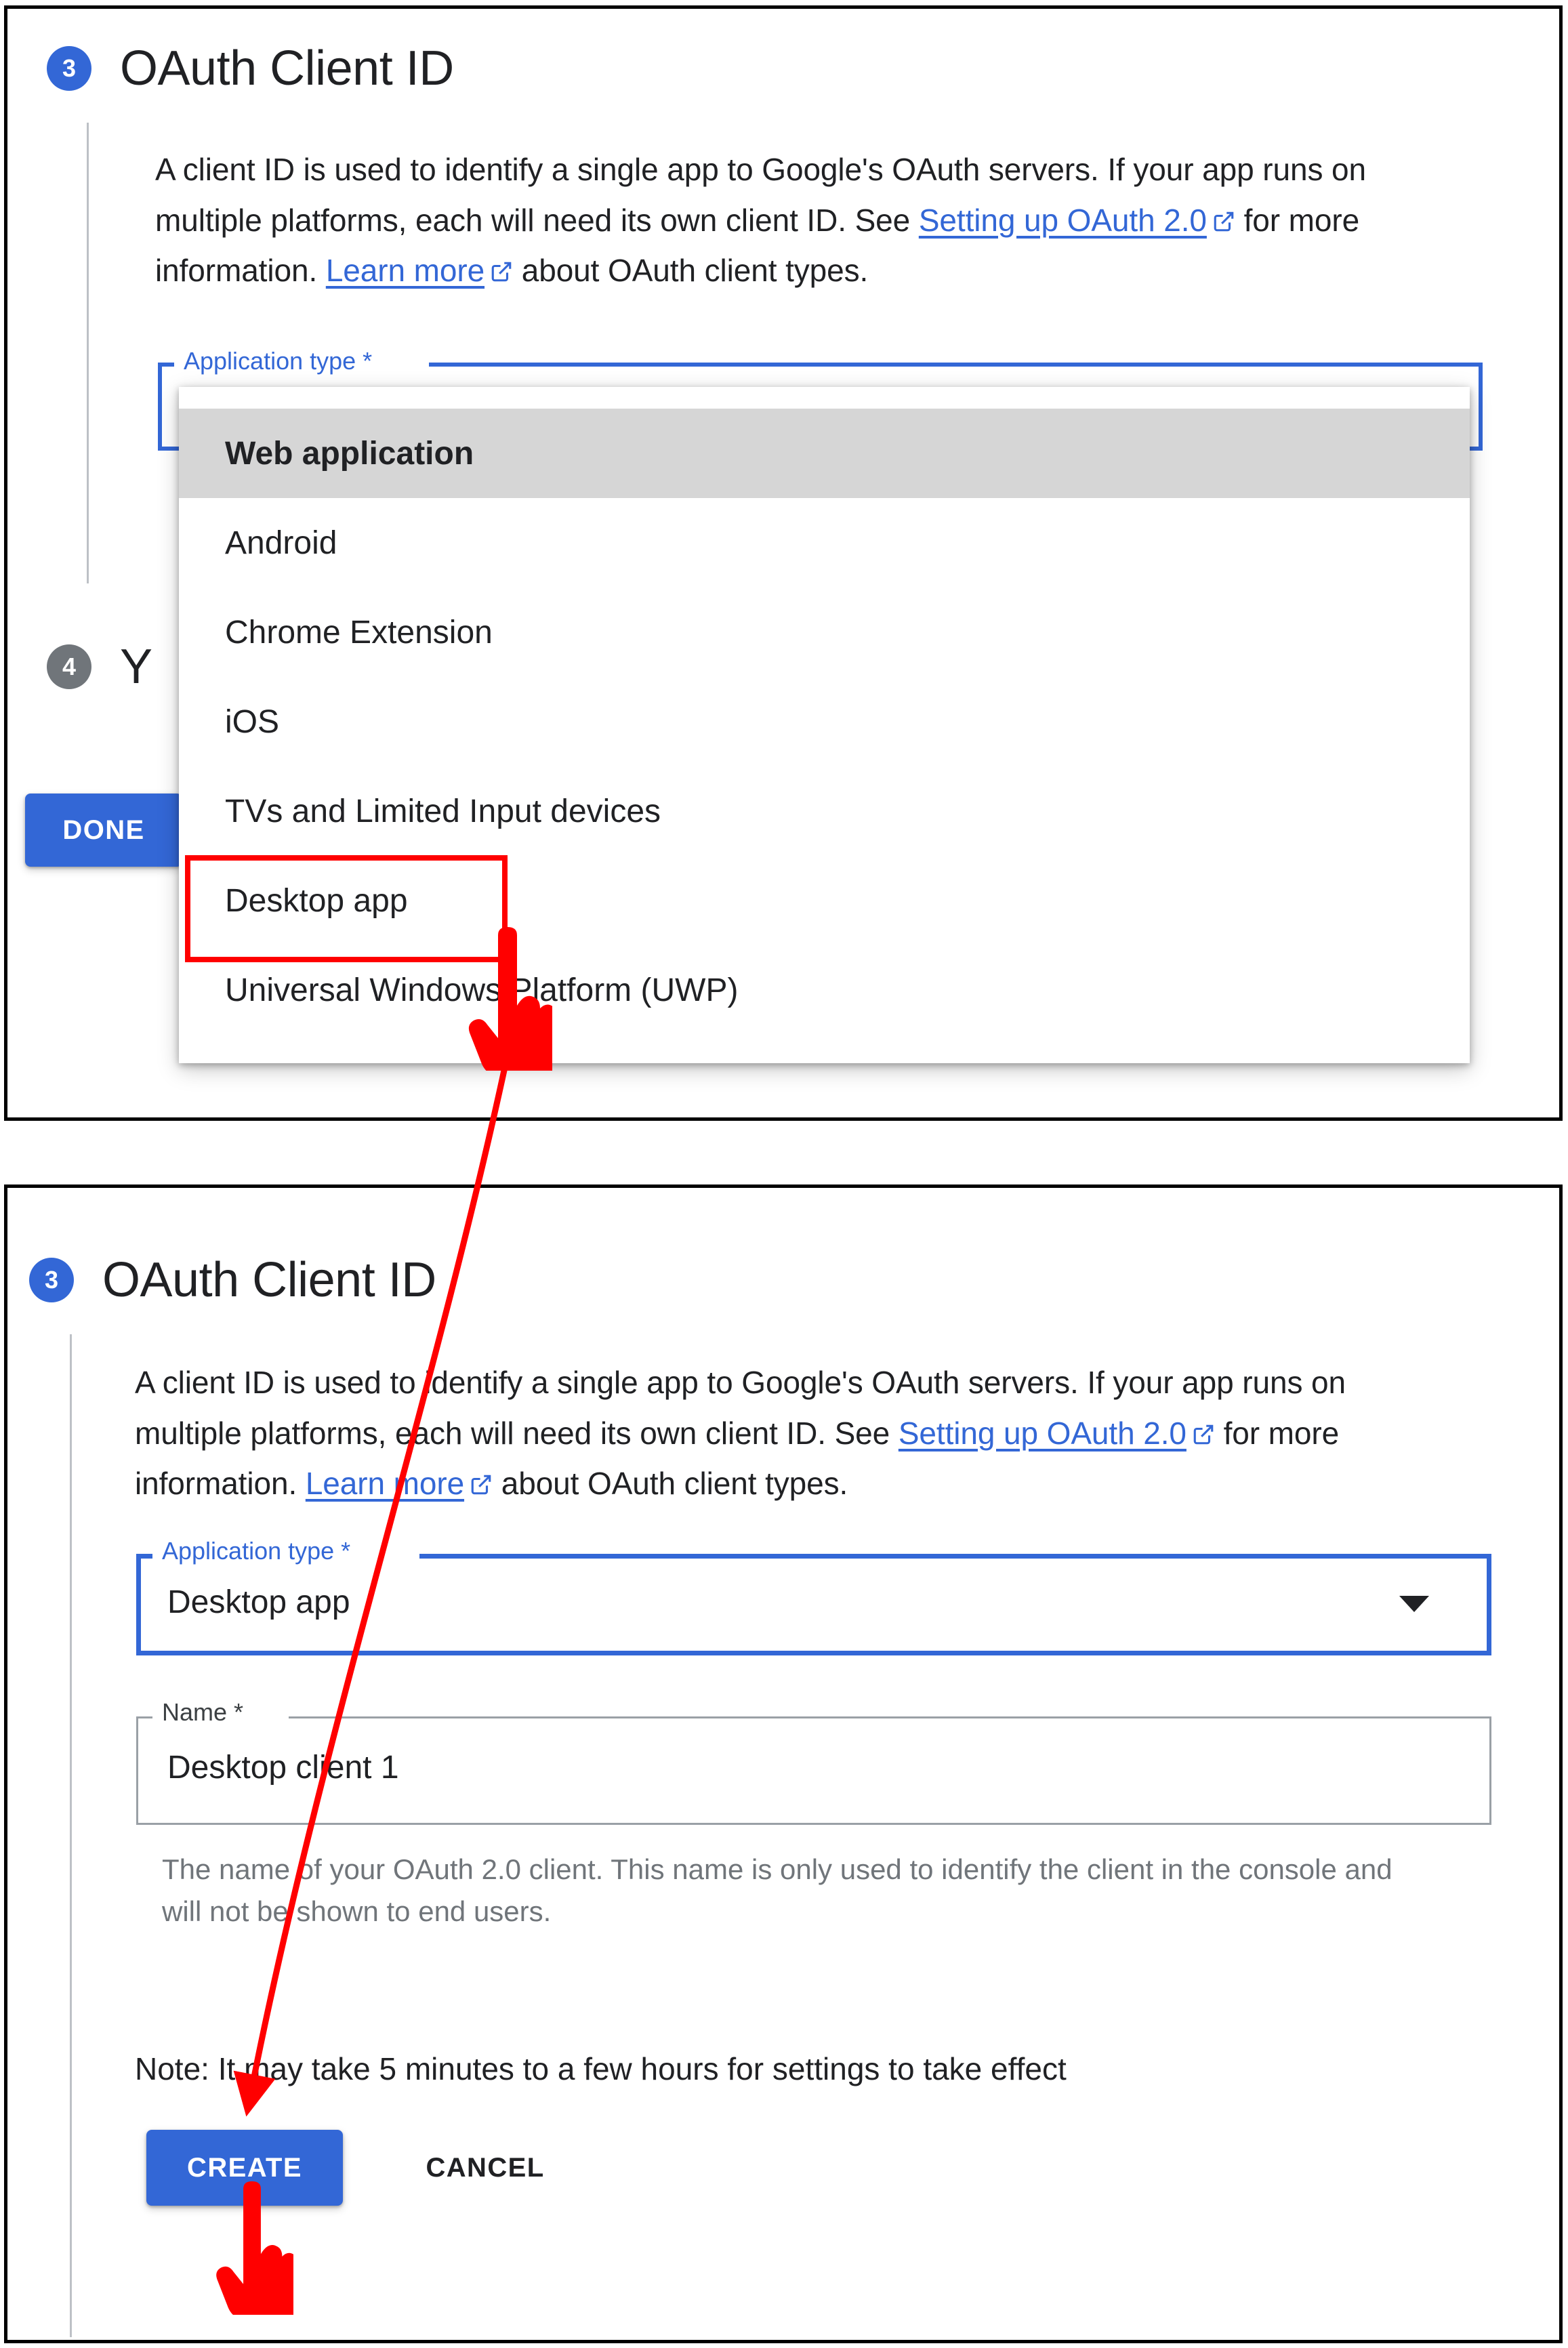  What do you see at coordinates (269, 1280) in the screenshot?
I see `page-title-bottom: OAuth Client ID` at bounding box center [269, 1280].